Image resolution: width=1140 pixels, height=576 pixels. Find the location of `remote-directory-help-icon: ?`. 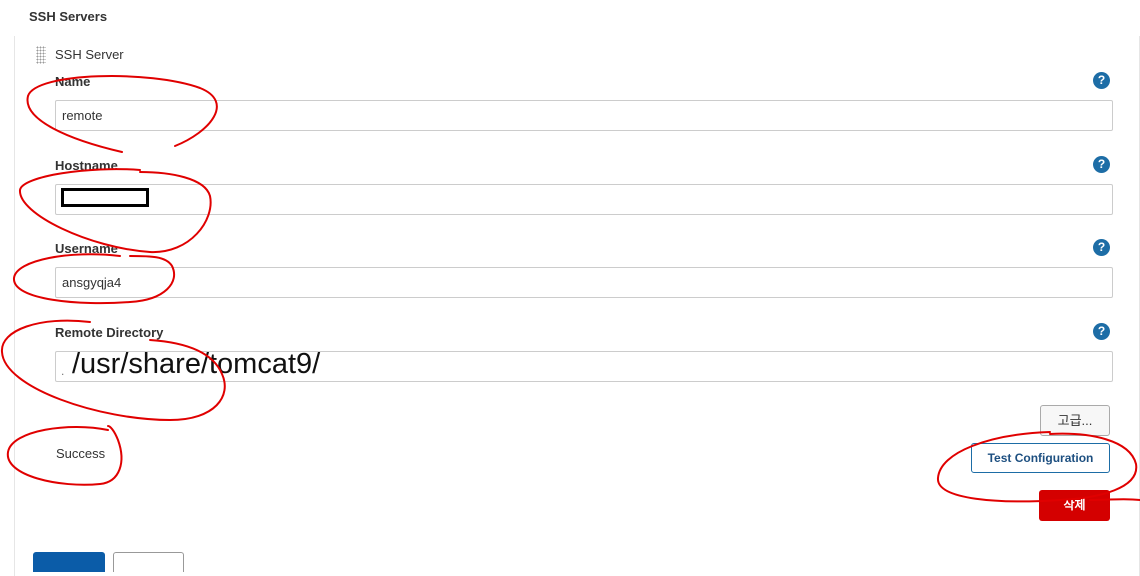

remote-directory-help-icon: ? is located at coordinates (1101, 331).